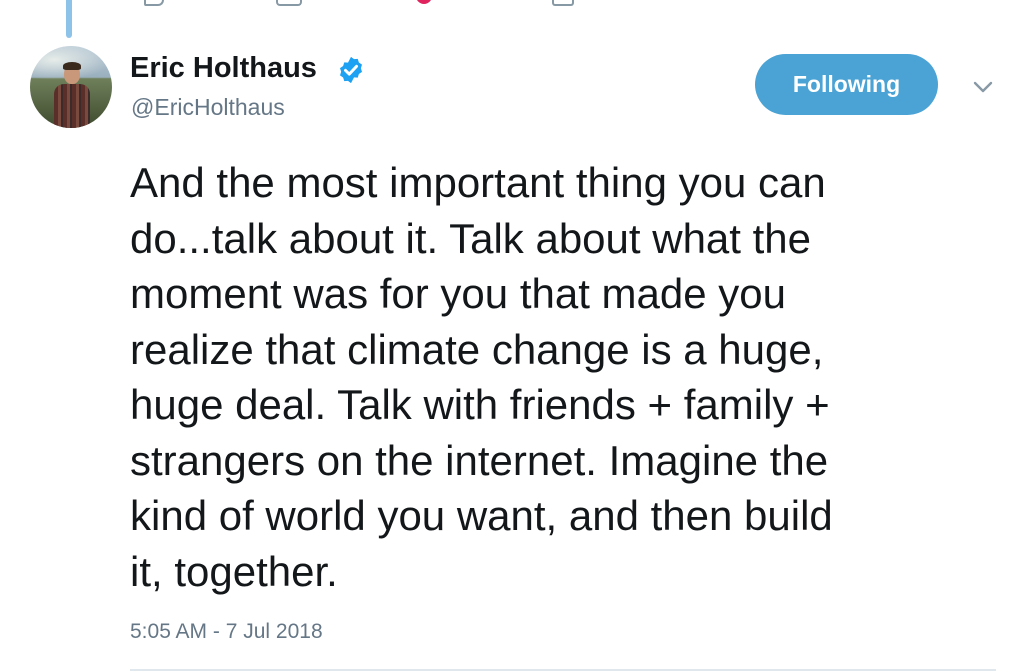  I want to click on tweet-text-line: strangers on the internet. Imagine the, so click(479, 460).